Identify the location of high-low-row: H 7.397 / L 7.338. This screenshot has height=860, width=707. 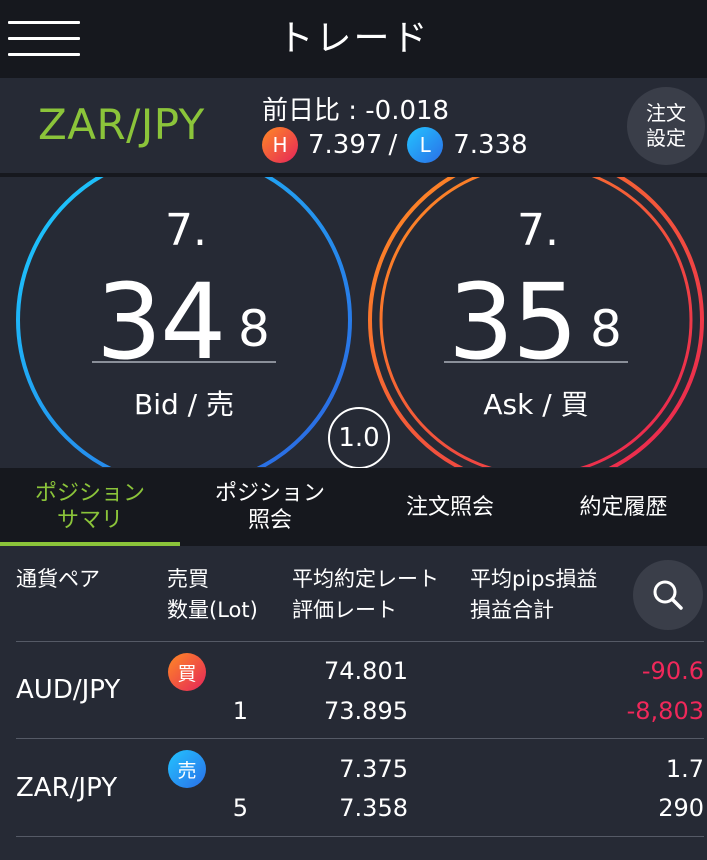
(395, 145).